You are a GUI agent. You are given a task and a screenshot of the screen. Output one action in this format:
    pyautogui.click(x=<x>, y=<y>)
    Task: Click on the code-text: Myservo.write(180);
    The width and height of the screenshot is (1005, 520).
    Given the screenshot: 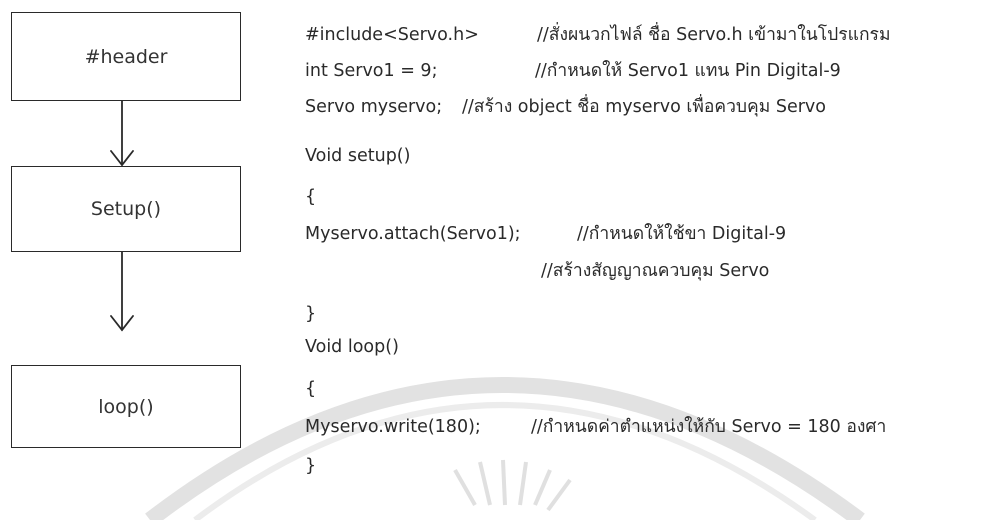 What is the action you would take?
    pyautogui.click(x=393, y=427)
    